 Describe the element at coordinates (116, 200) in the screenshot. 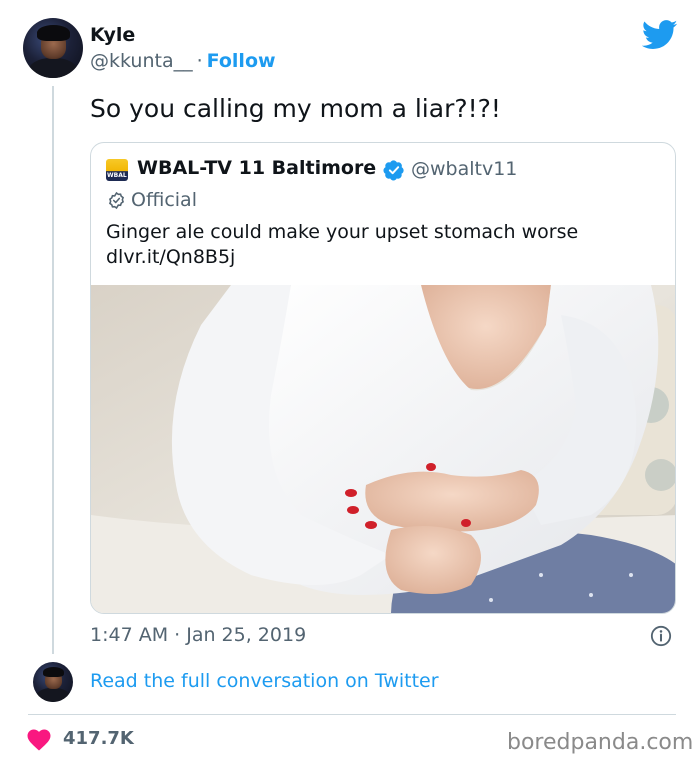

I see `official-check-icon` at that location.